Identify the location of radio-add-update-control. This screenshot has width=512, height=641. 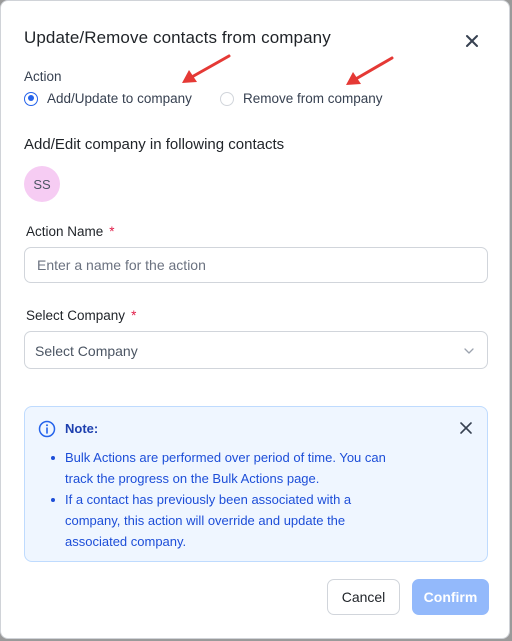
(31, 98).